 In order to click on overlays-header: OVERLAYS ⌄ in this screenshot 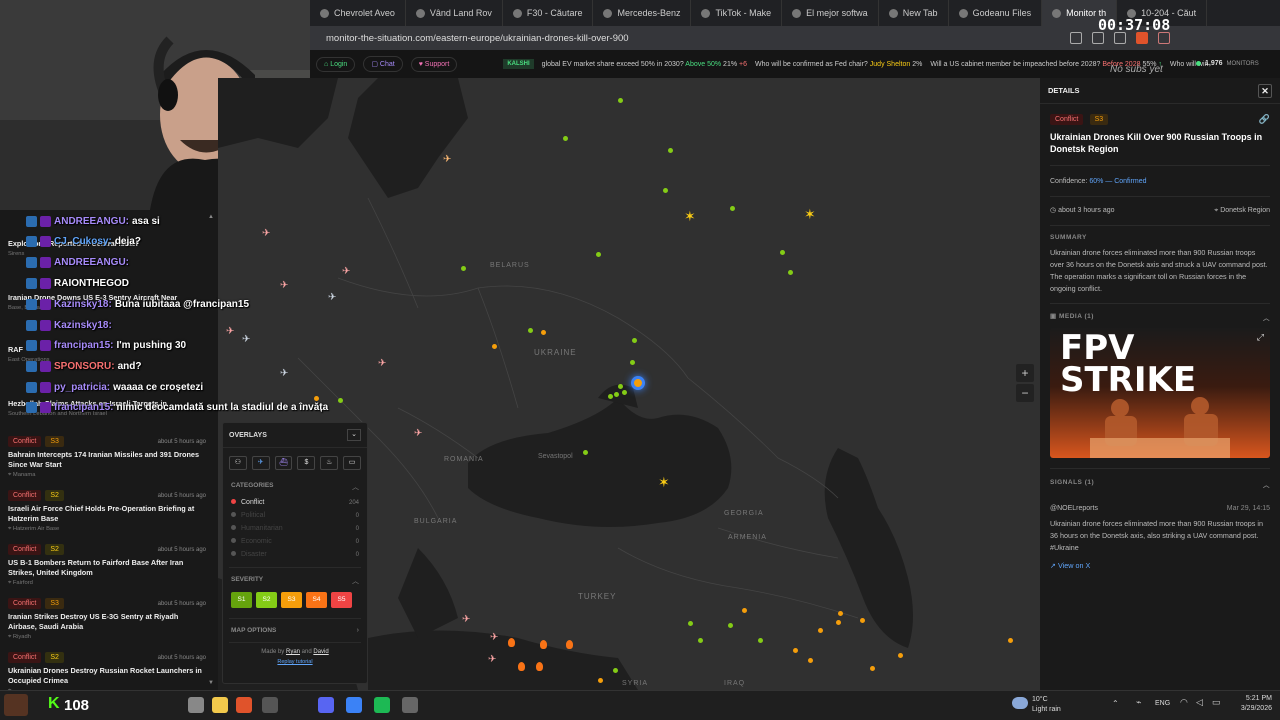, I will do `click(295, 435)`.